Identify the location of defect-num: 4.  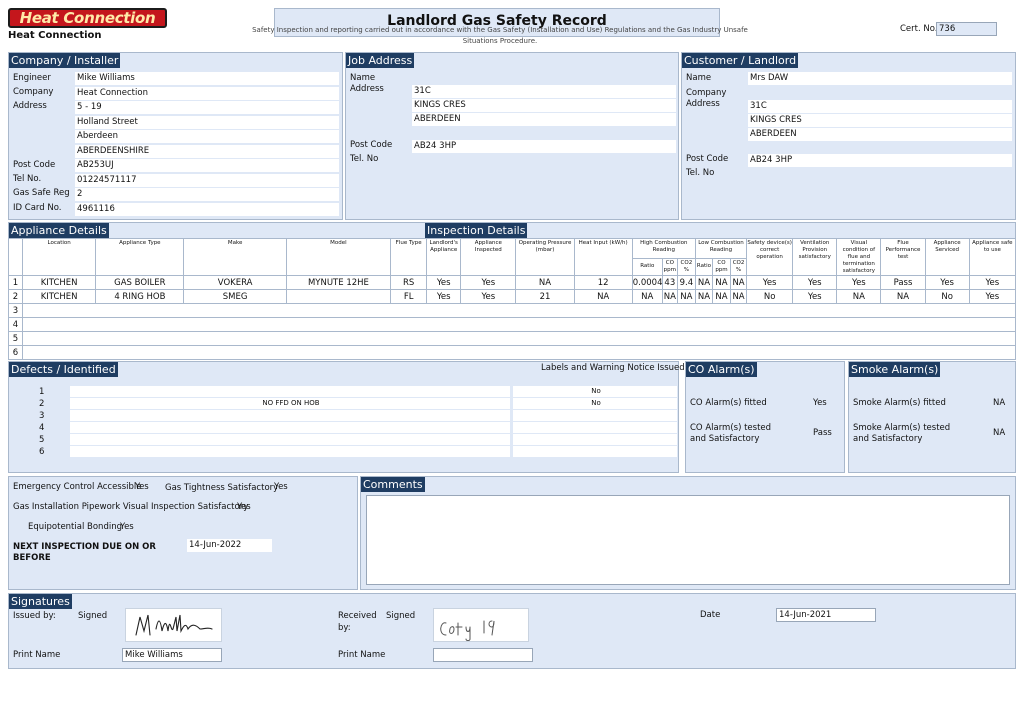
(42, 428).